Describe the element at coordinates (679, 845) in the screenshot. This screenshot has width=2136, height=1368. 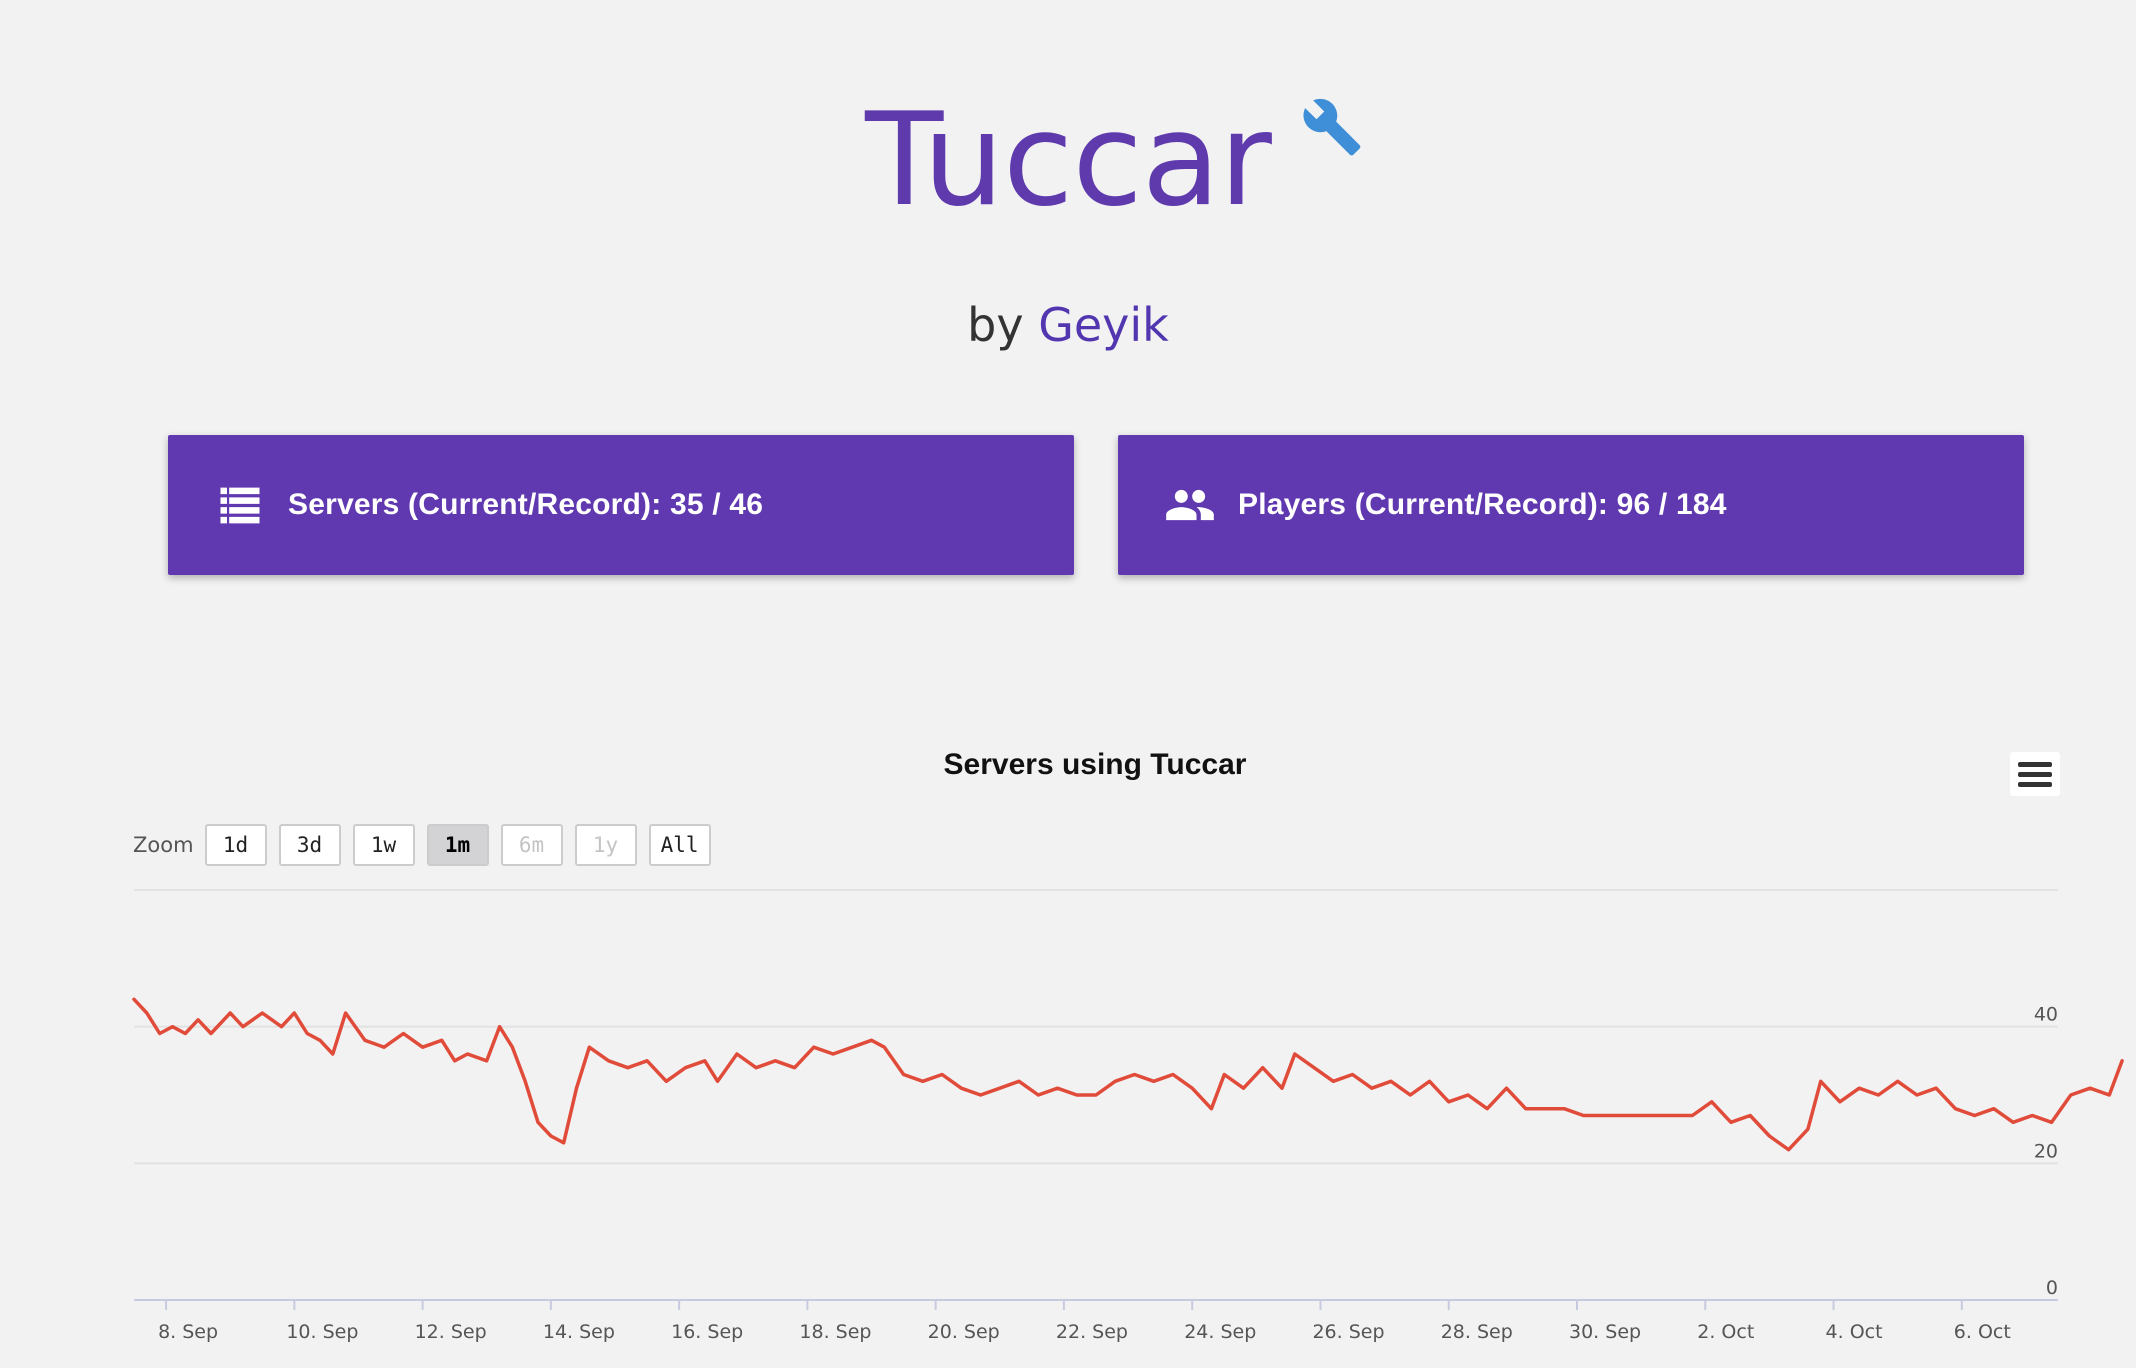
I see `zoom-all-button: All` at that location.